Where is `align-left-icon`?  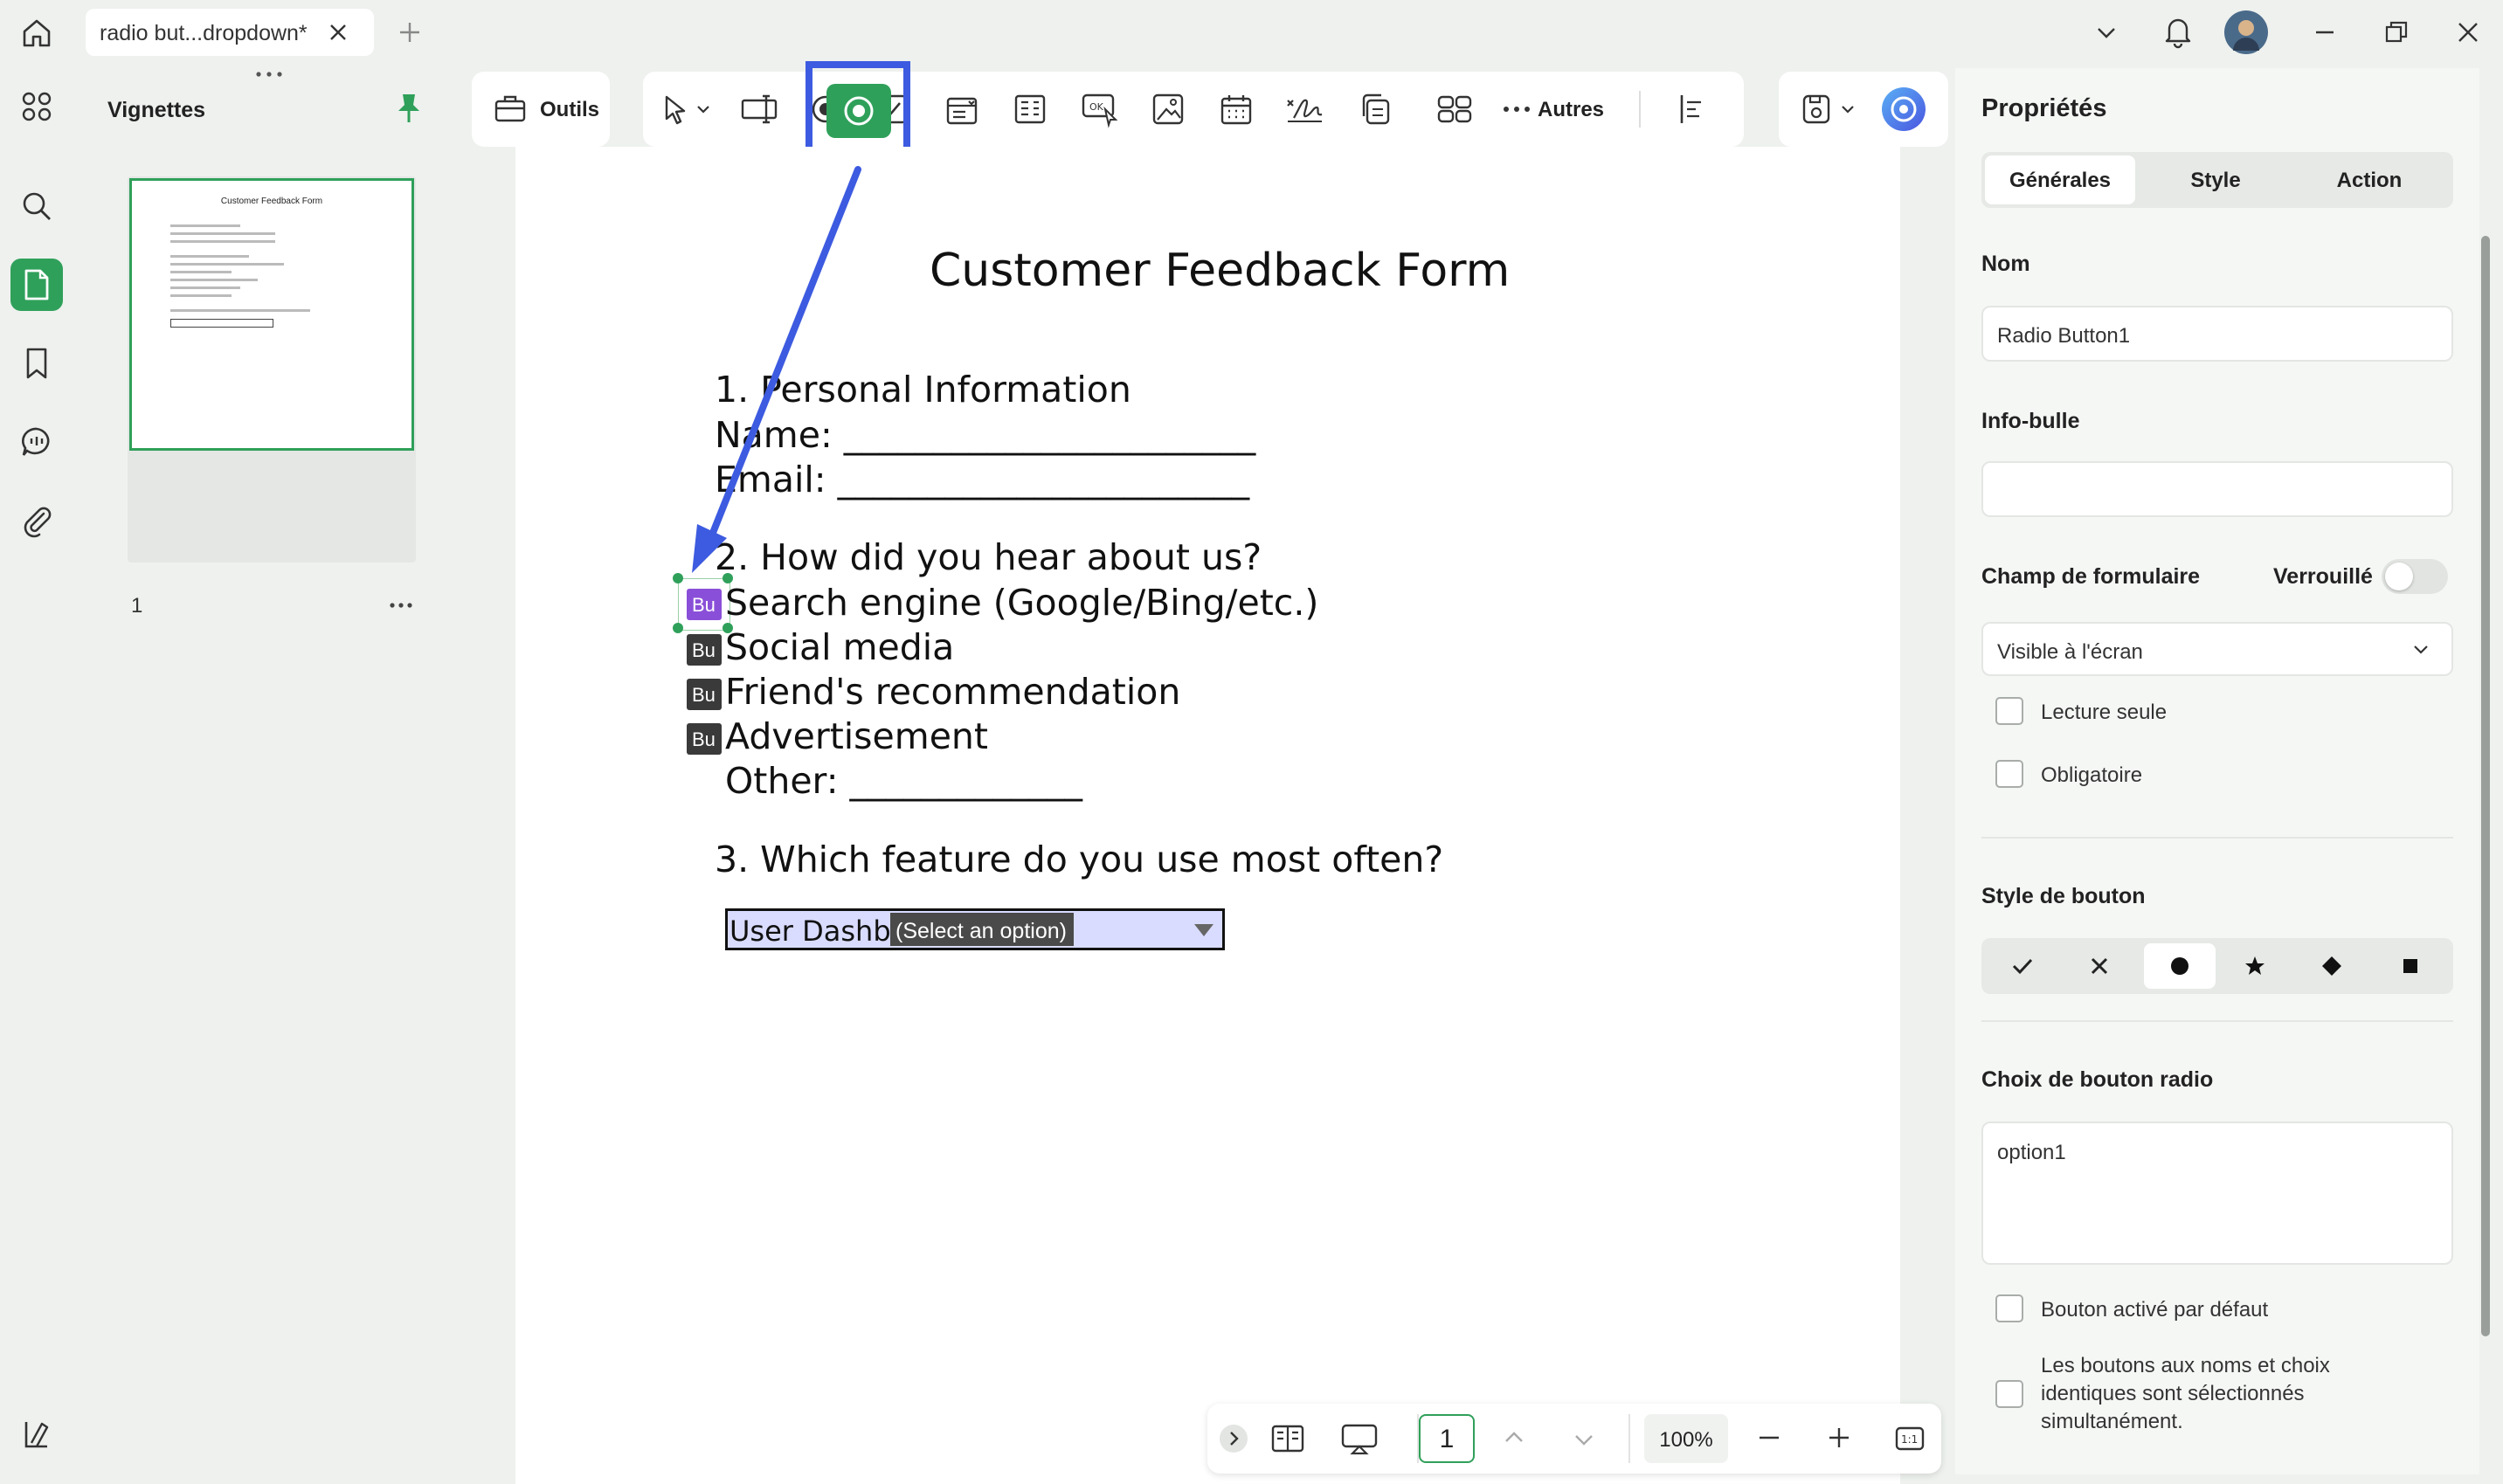
align-left-icon is located at coordinates (1692, 109).